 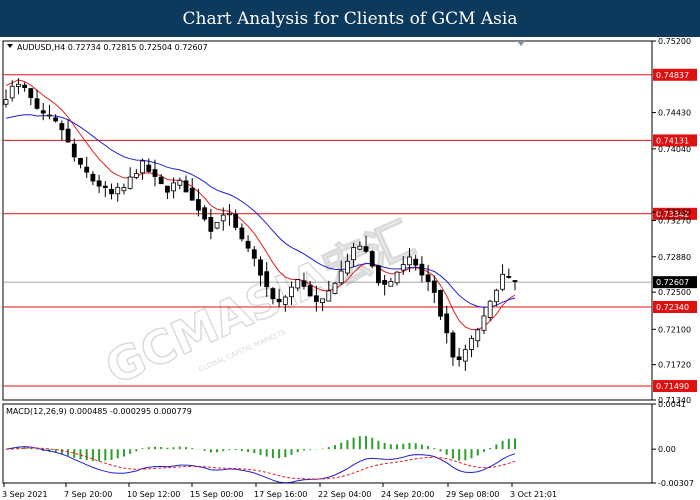 I want to click on price-tick-label: 0.72100, so click(x=674, y=329).